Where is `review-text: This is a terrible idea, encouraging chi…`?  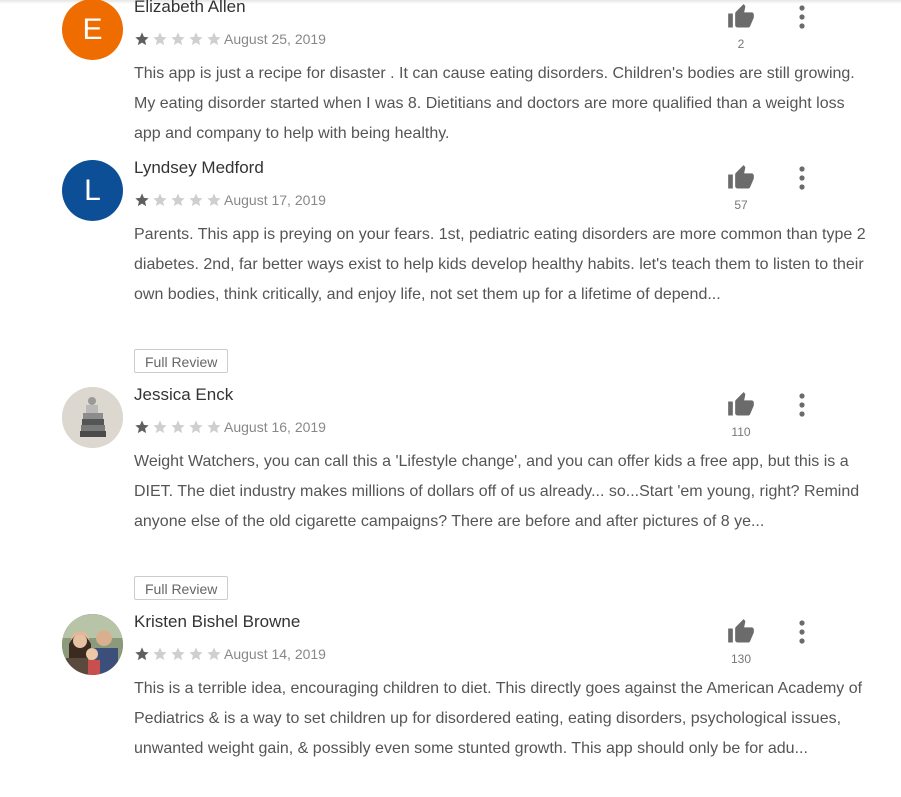 review-text: This is a terrible idea, encouraging chi… is located at coordinates (498, 718).